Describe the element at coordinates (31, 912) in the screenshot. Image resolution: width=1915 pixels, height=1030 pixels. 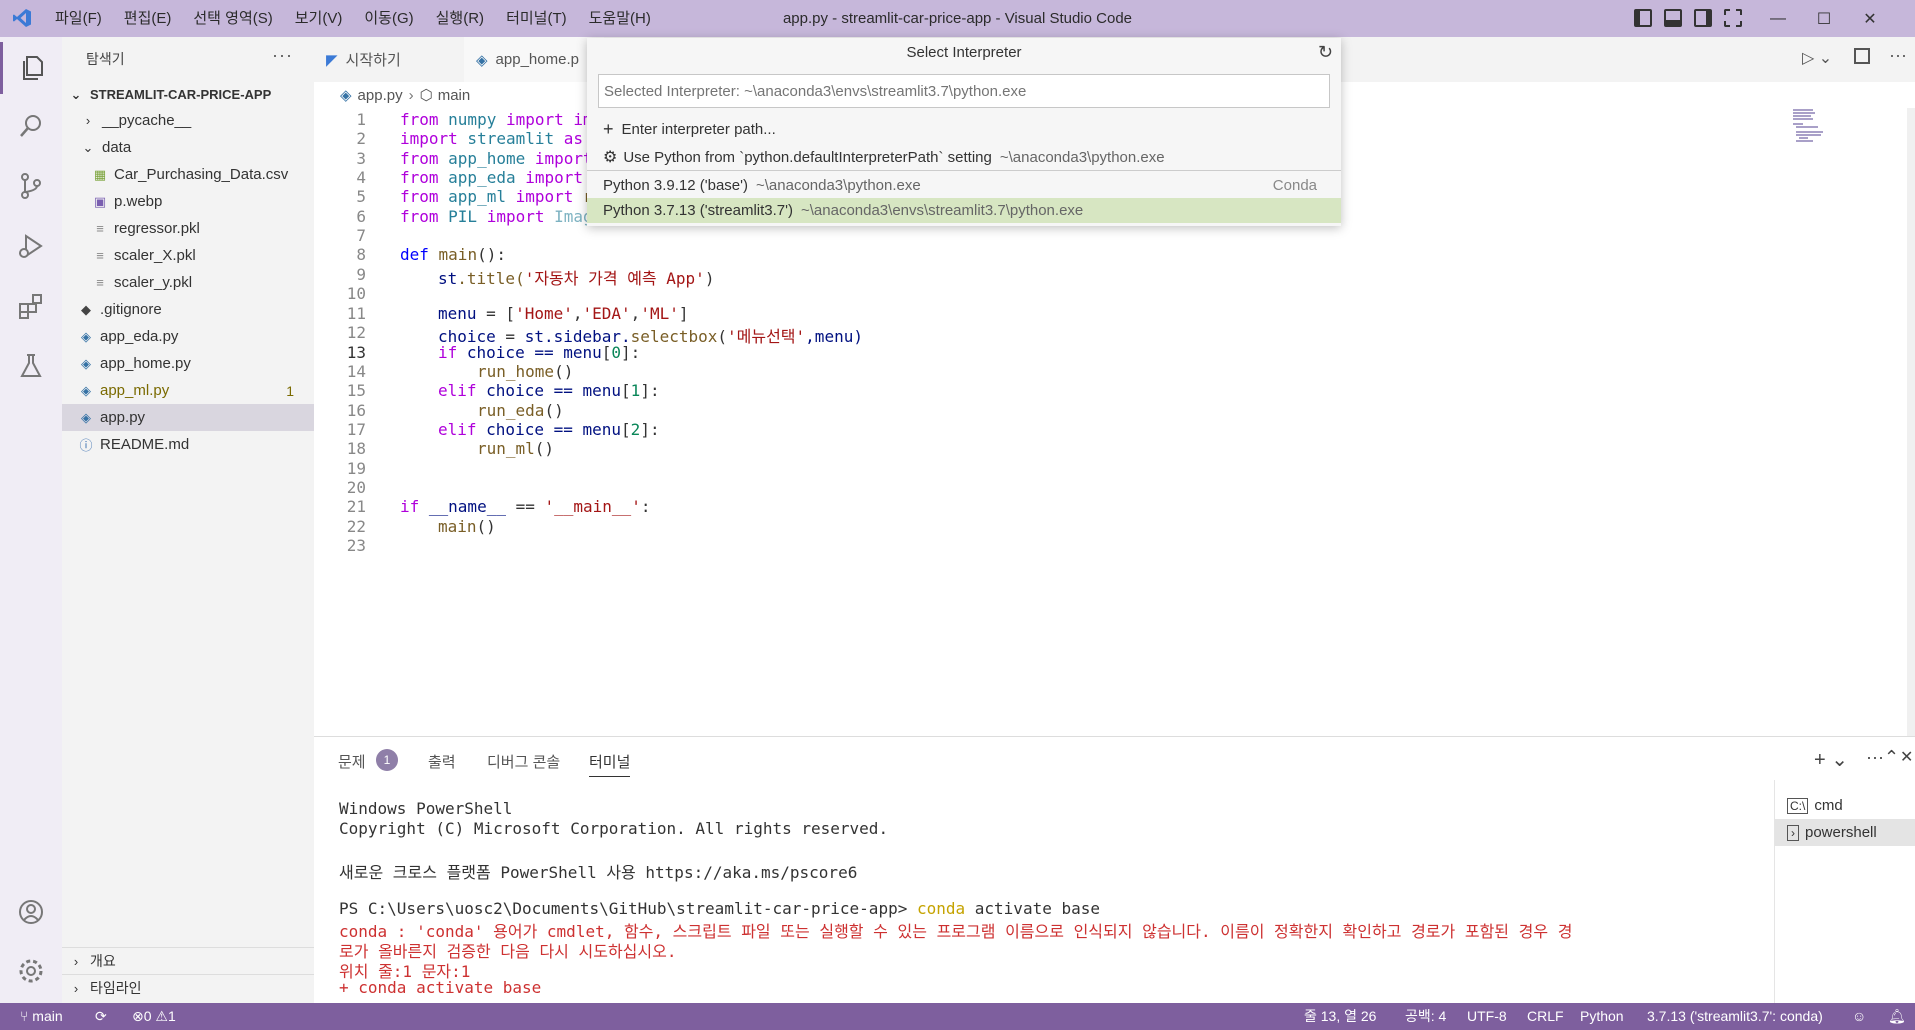
I see `accounts-icon` at that location.